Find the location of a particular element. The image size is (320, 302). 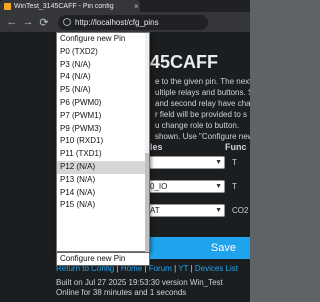

info-line: shown. Use "Configure new is located at coordinates (202, 136).